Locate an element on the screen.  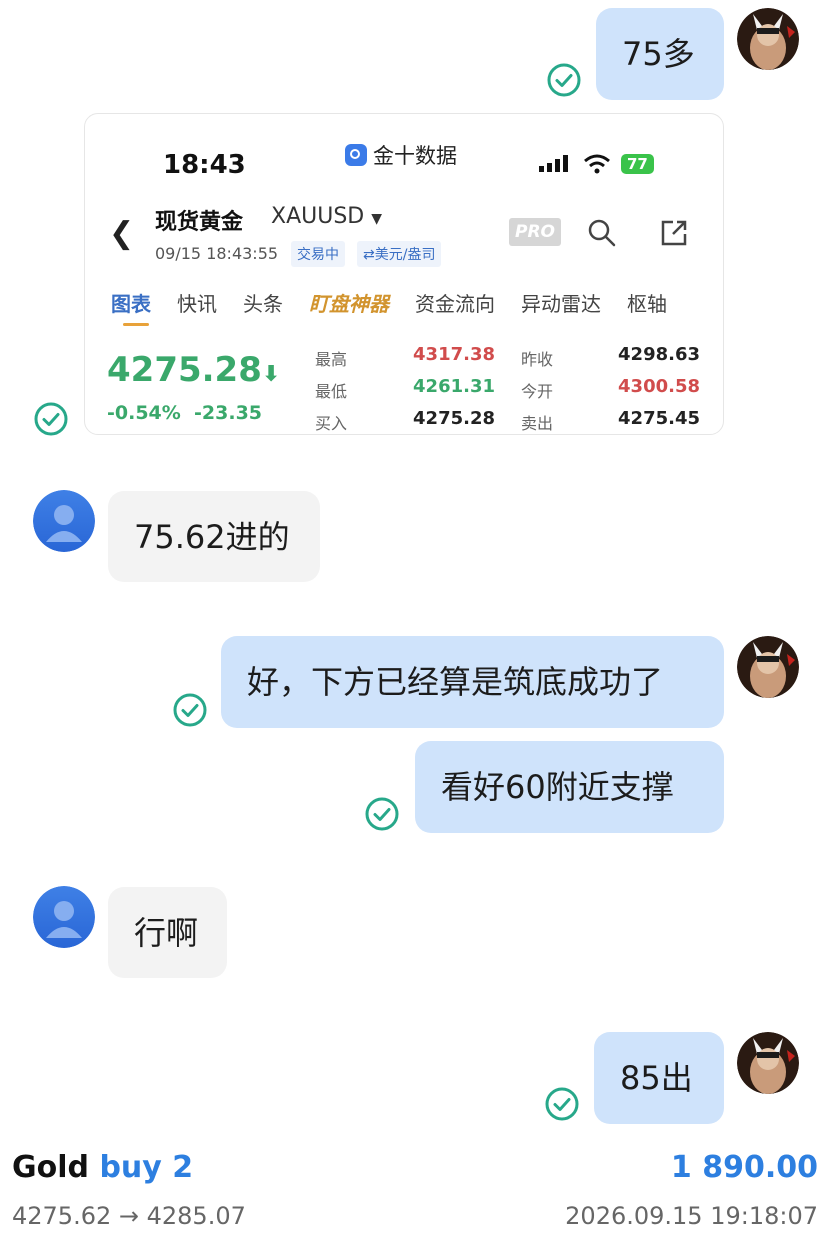
message-text: 75.62进的 is located at coordinates (212, 536).